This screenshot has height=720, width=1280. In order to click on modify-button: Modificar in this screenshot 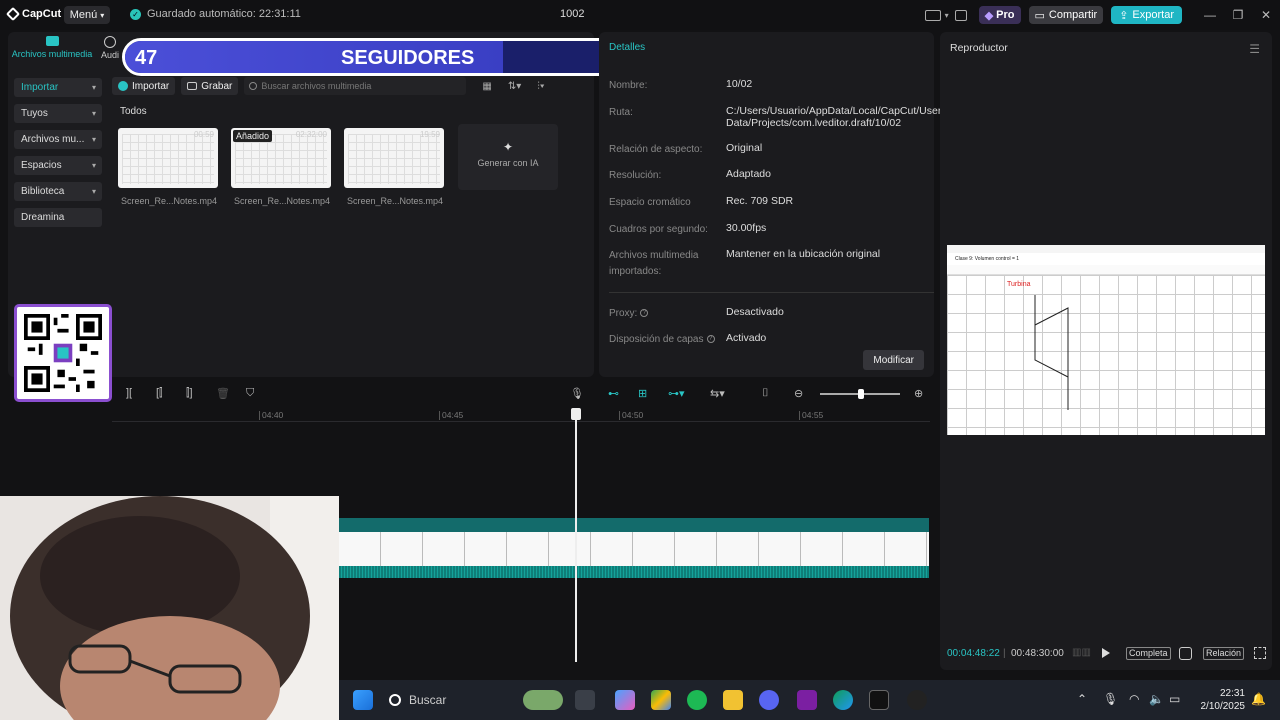, I will do `click(893, 360)`.